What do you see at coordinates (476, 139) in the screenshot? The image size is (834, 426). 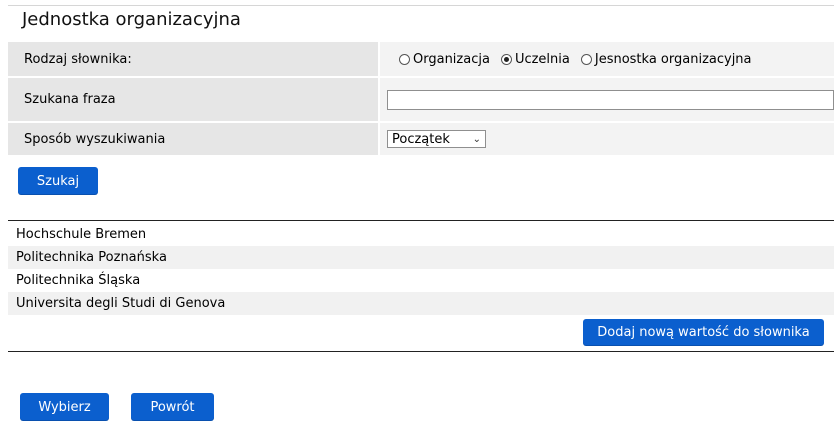 I see `chevron-down-icon: ⌄` at bounding box center [476, 139].